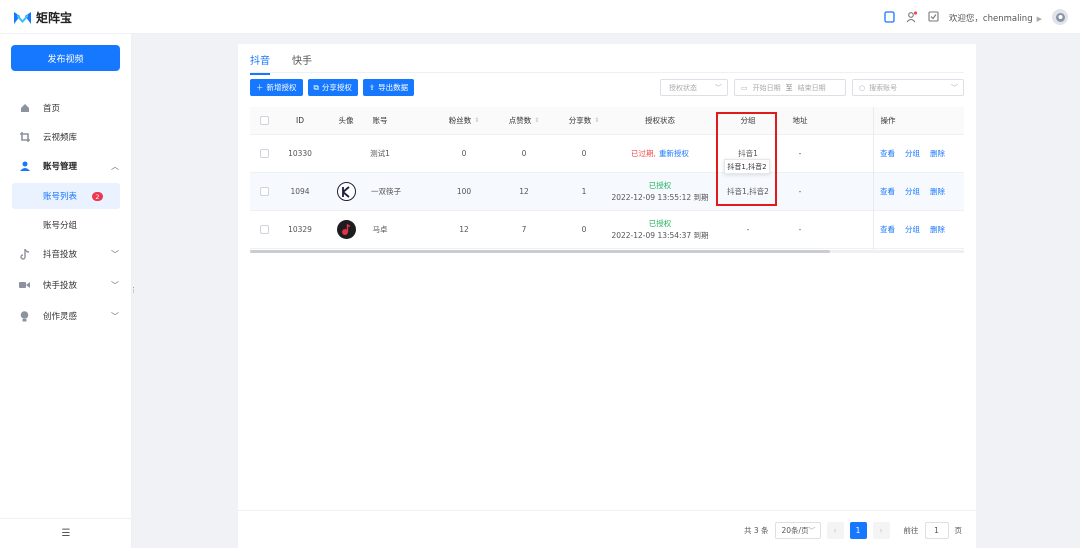 This screenshot has height=548, width=1080. What do you see at coordinates (835, 530) in the screenshot?
I see `prev-page-button: ‹` at bounding box center [835, 530].